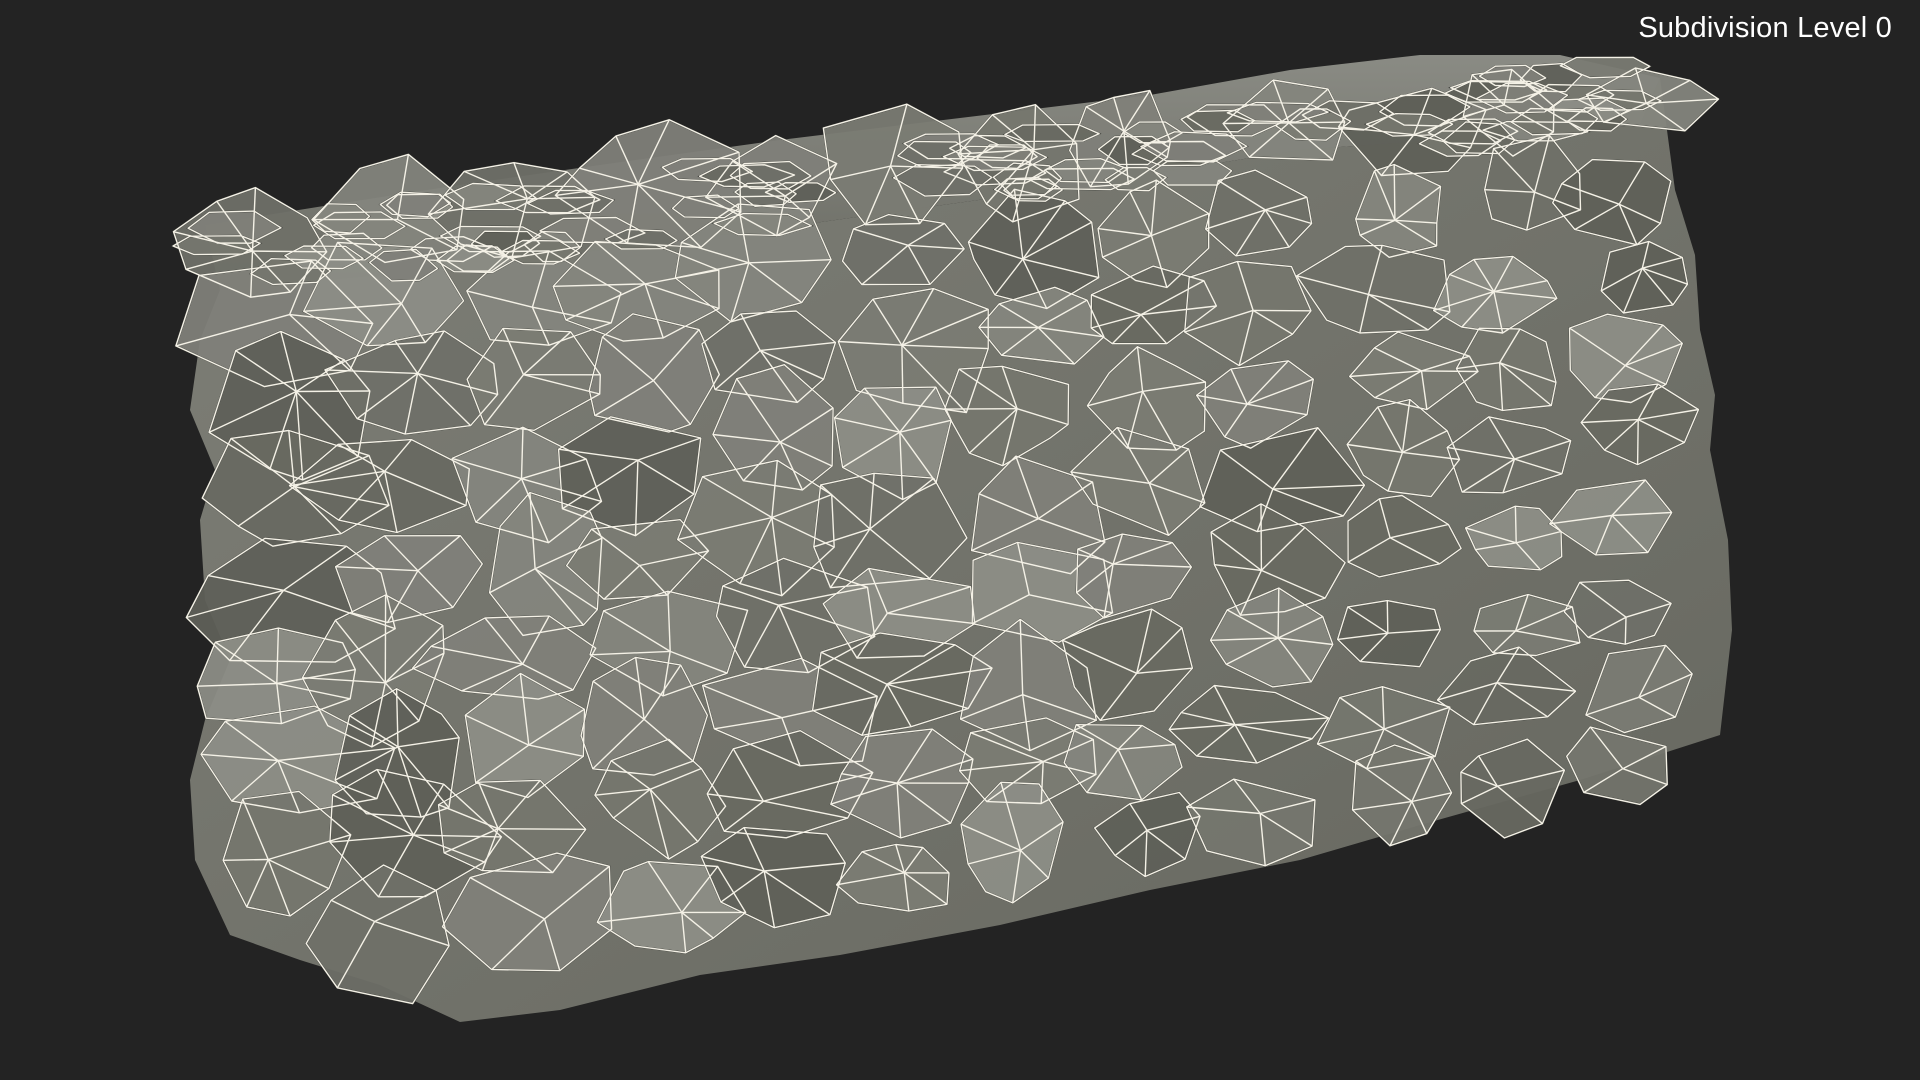  What do you see at coordinates (1765, 28) in the screenshot?
I see `subdivision-level-label: Subdivision Level 0` at bounding box center [1765, 28].